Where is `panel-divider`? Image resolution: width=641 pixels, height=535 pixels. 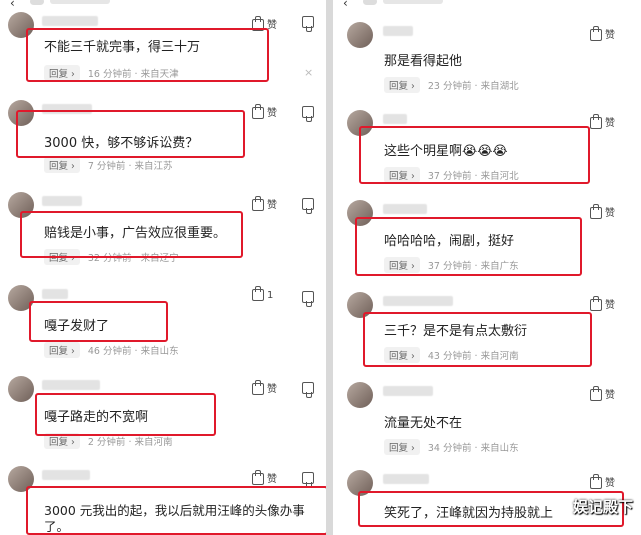 panel-divider is located at coordinates (329, 267).